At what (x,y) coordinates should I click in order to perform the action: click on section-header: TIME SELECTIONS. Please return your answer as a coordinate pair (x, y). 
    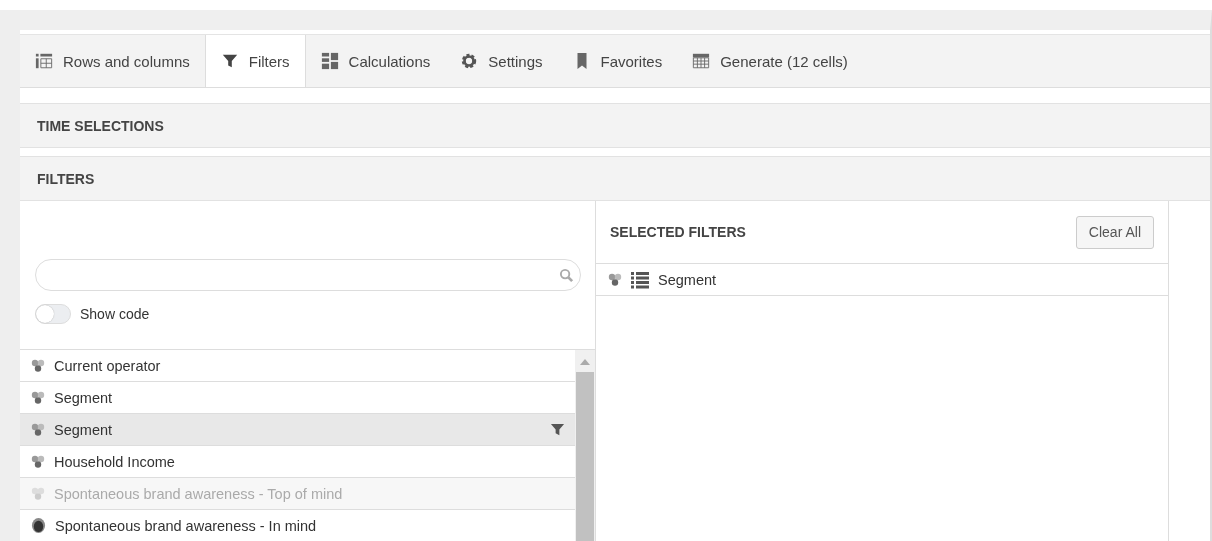
    Looking at the image, I should click on (615, 125).